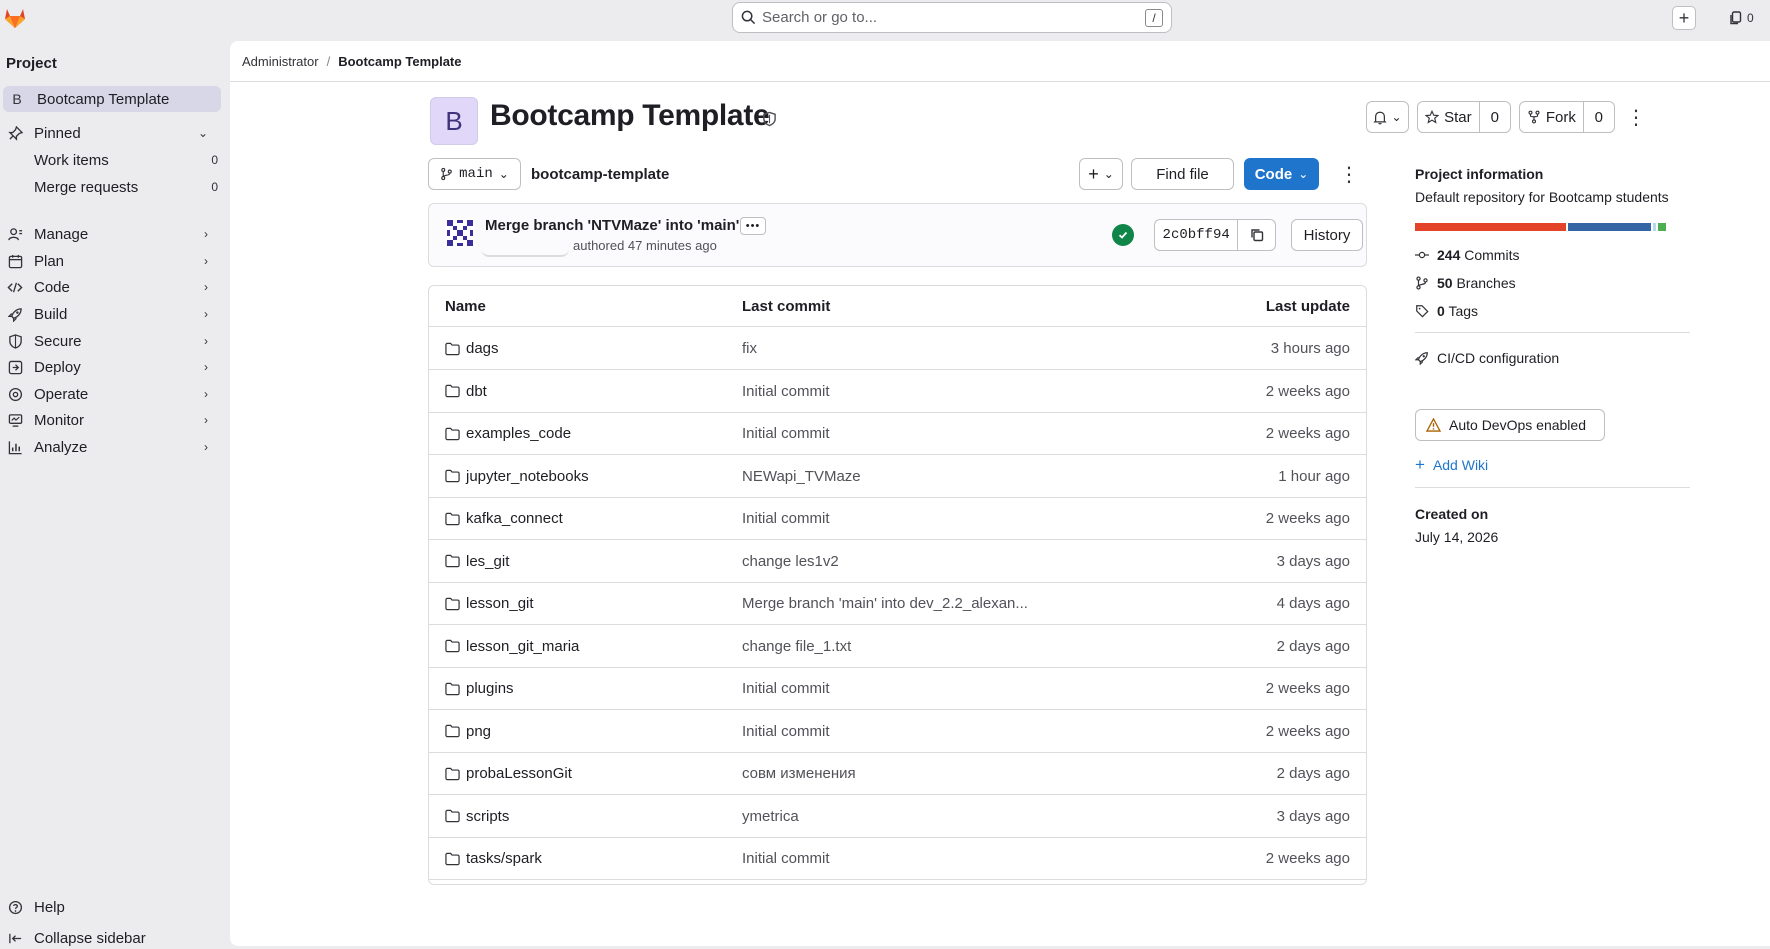  I want to click on merge-requests-top-button: 0, so click(1741, 18).